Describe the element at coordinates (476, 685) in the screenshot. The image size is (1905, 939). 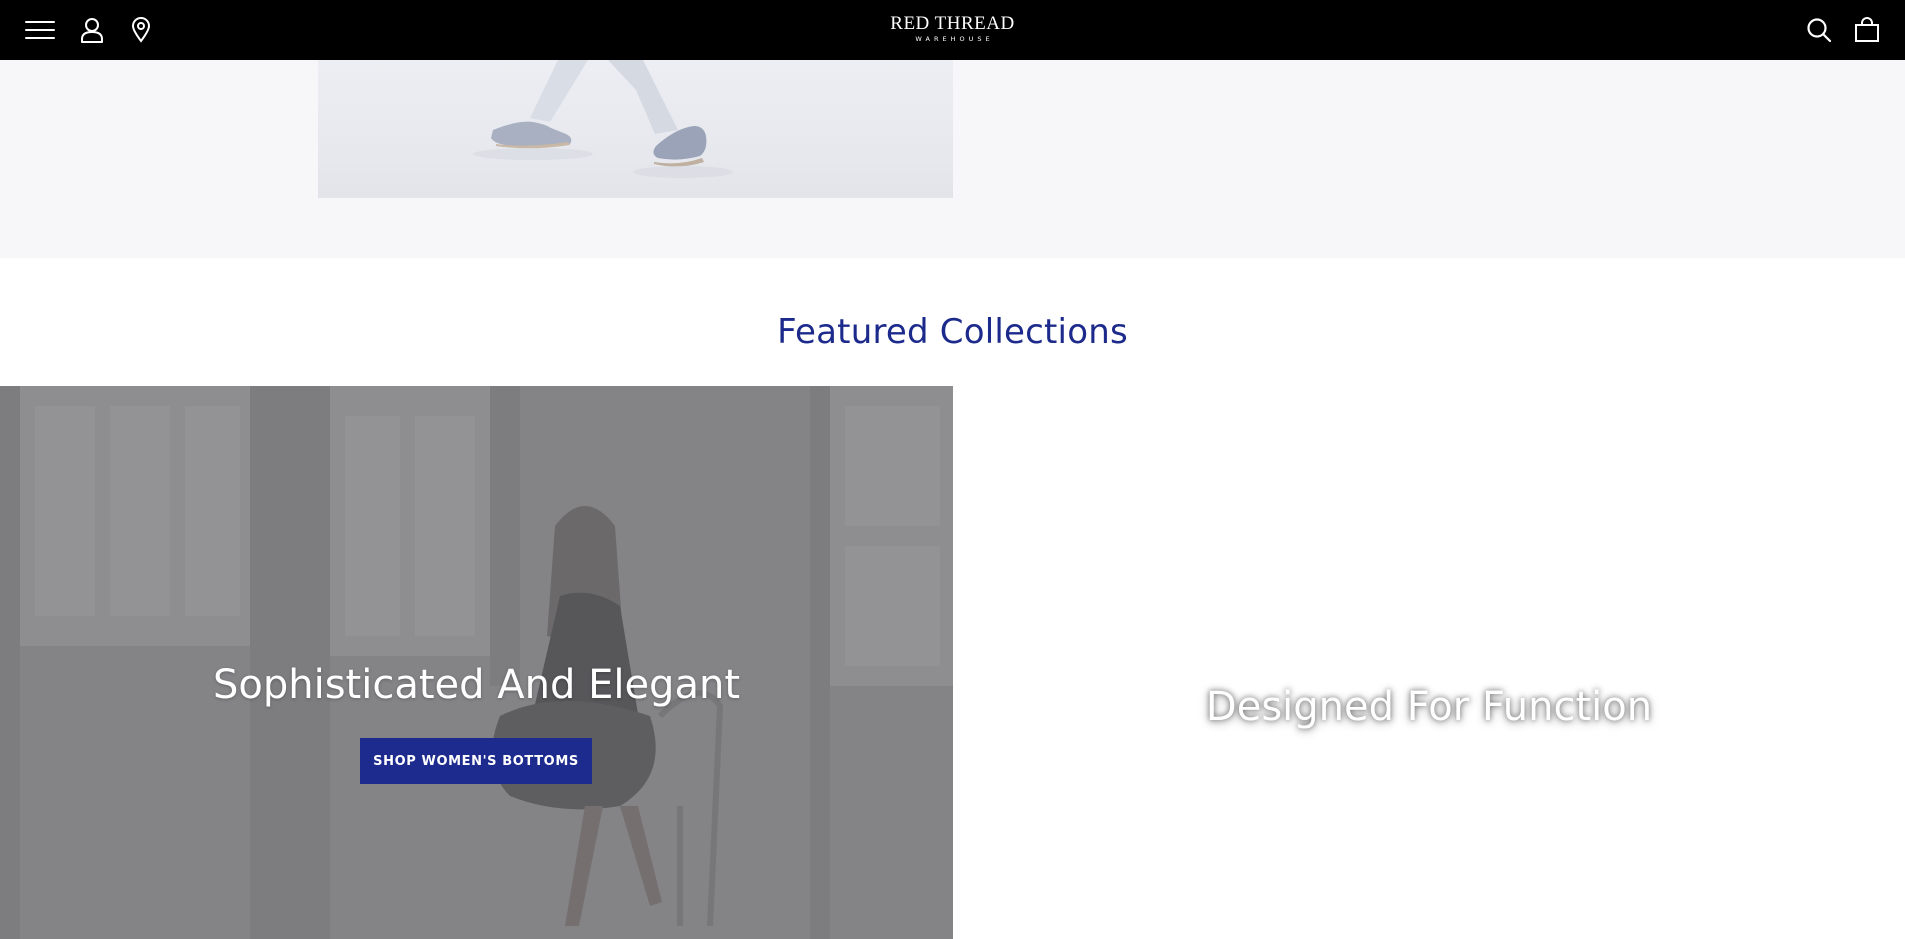
I see `collection-title-women: Sophisticated And Elegant` at that location.